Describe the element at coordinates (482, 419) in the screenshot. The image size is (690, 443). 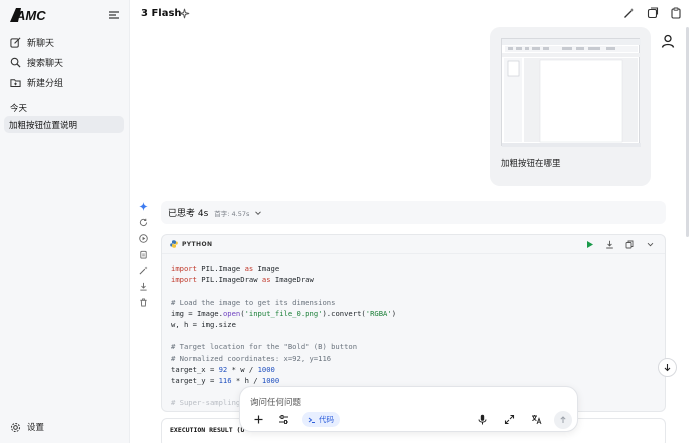
I see `microphone-icon` at that location.